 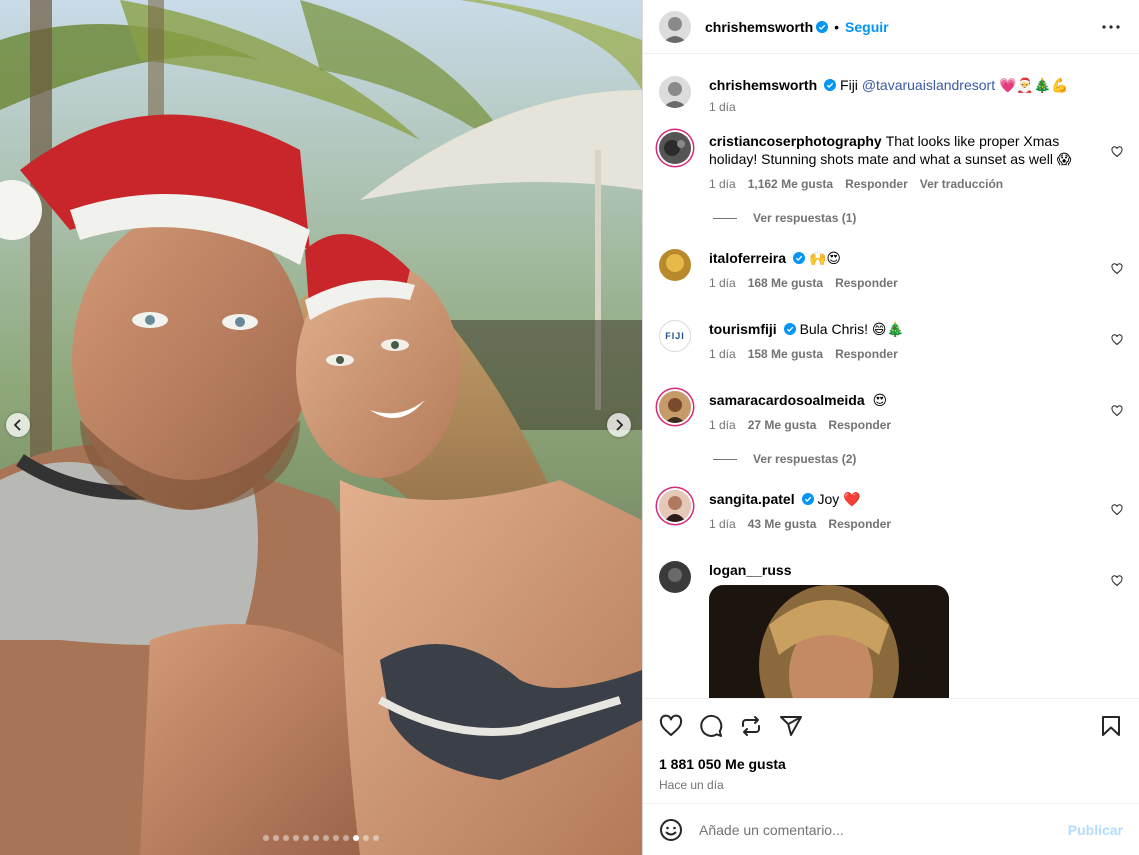 I want to click on comment-likes: 1,162 Me gusta, so click(x=790, y=184).